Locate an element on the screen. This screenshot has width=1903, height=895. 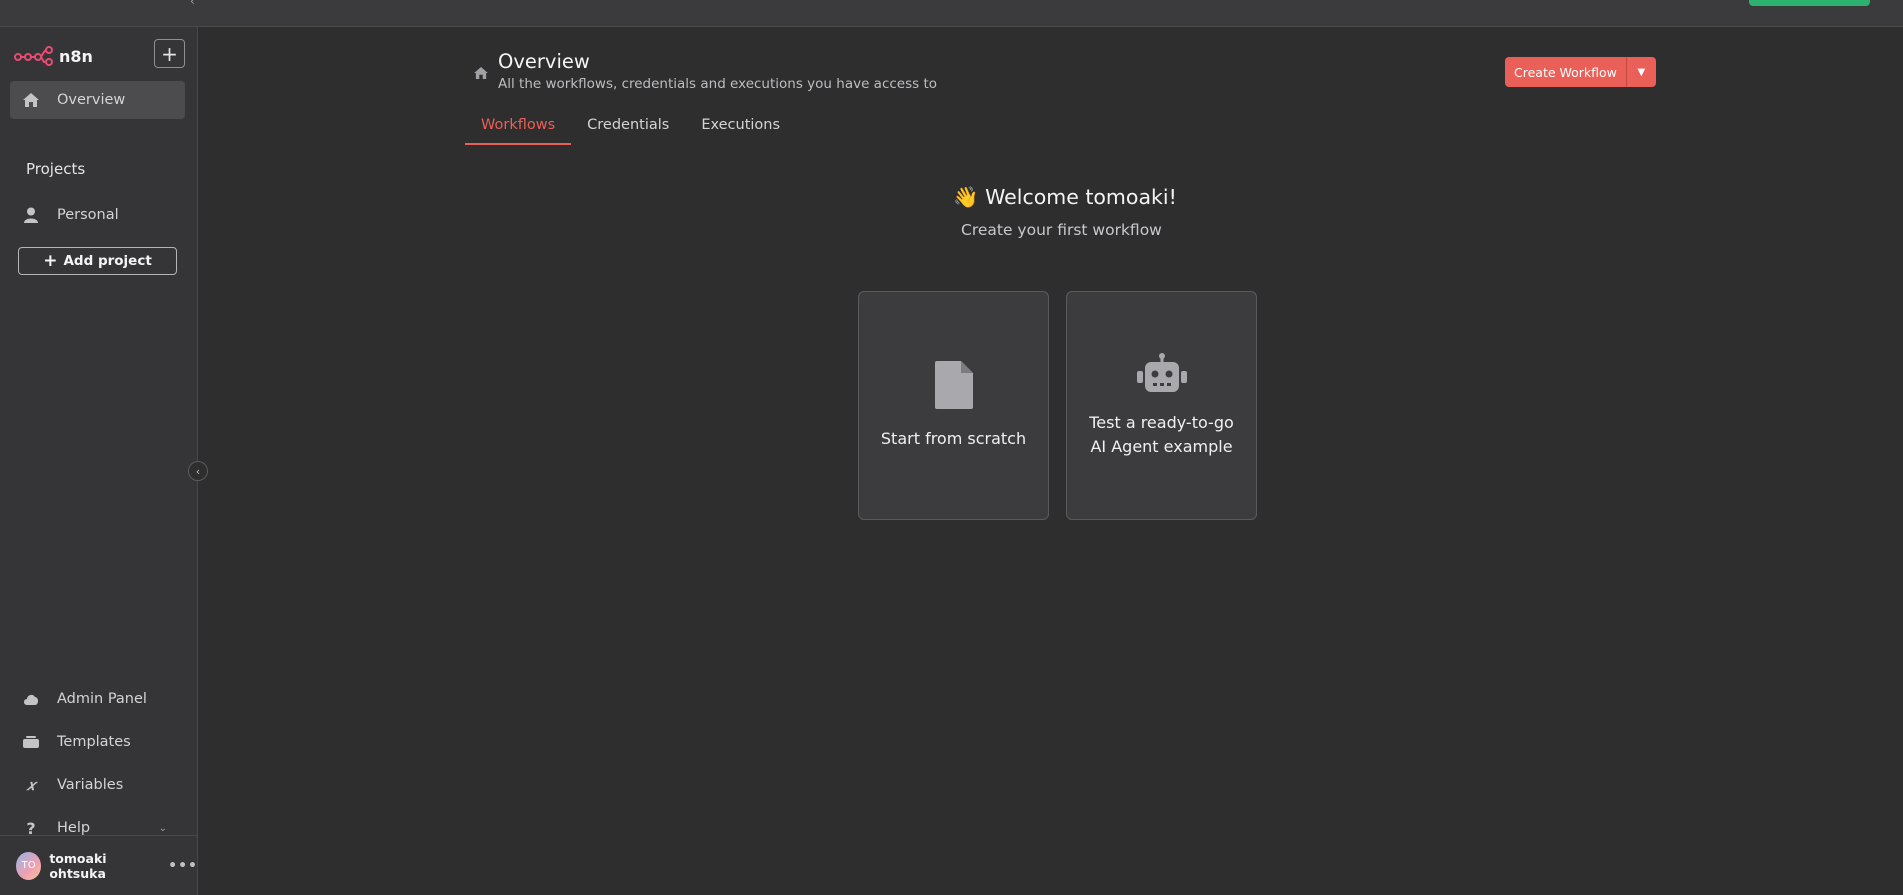
user-menu: TO tomoaki ohtsuka ••• is located at coordinates (99, 865).